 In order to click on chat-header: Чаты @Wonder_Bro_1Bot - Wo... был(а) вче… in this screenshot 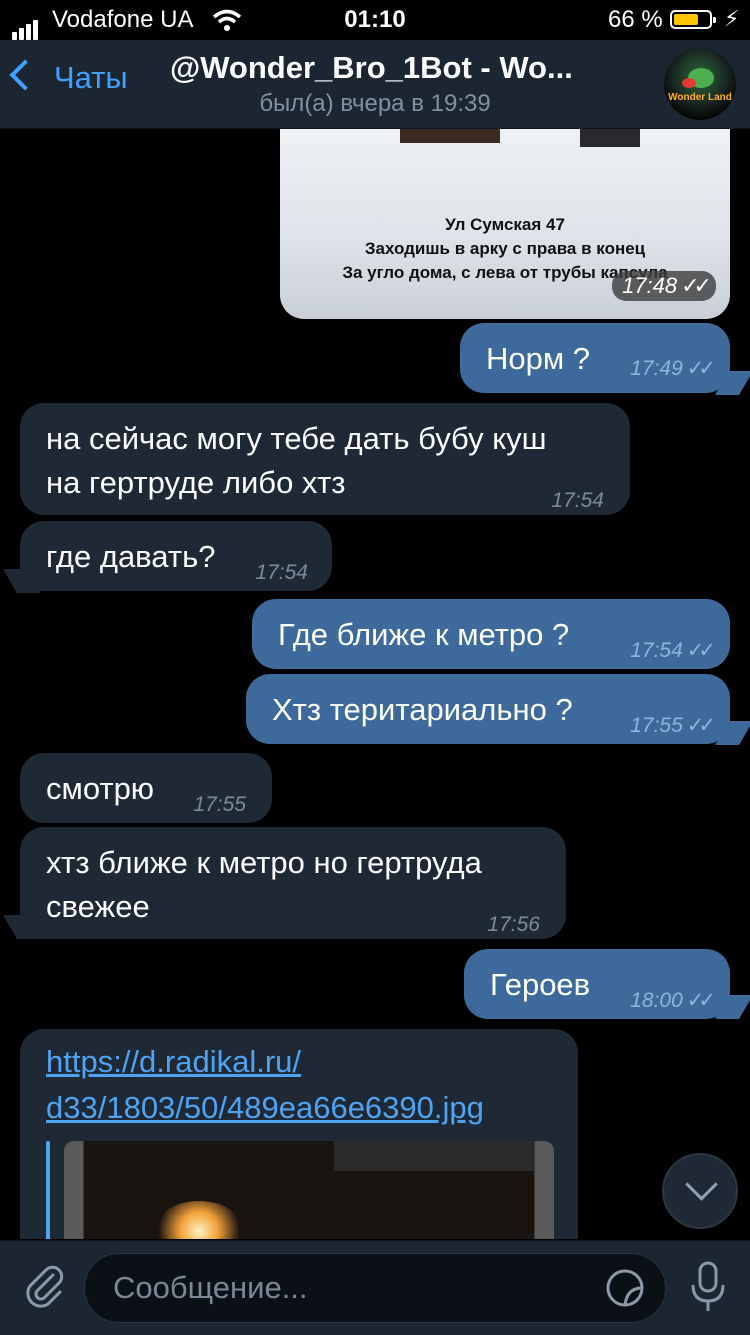, I will do `click(375, 84)`.